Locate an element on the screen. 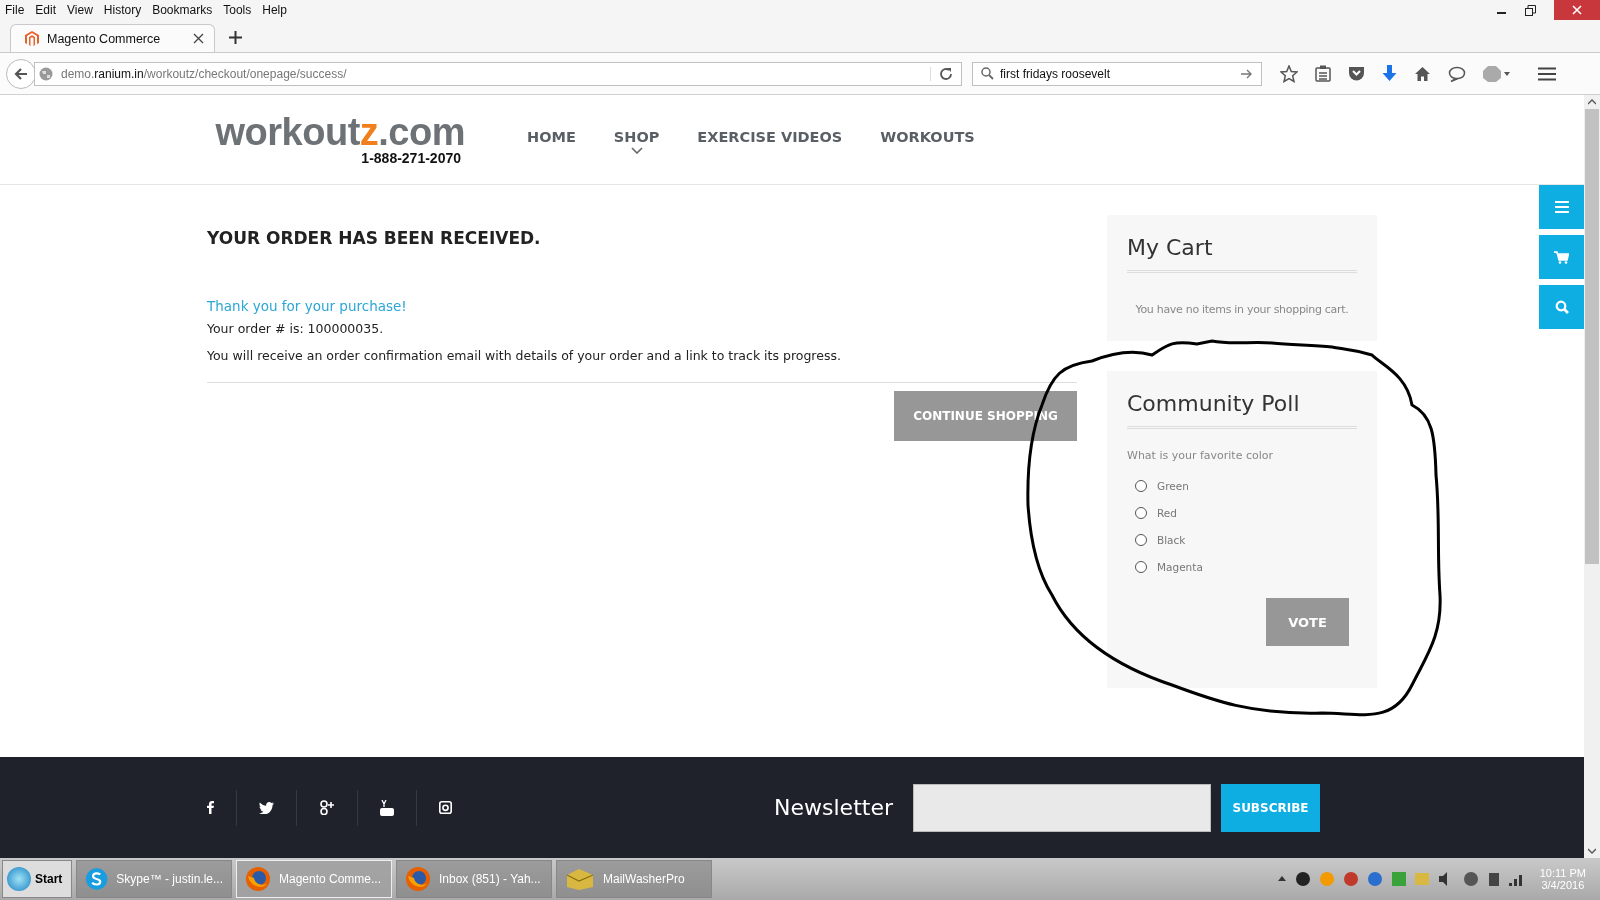 The height and width of the screenshot is (900, 1600). cart-button is located at coordinates (1561, 257).